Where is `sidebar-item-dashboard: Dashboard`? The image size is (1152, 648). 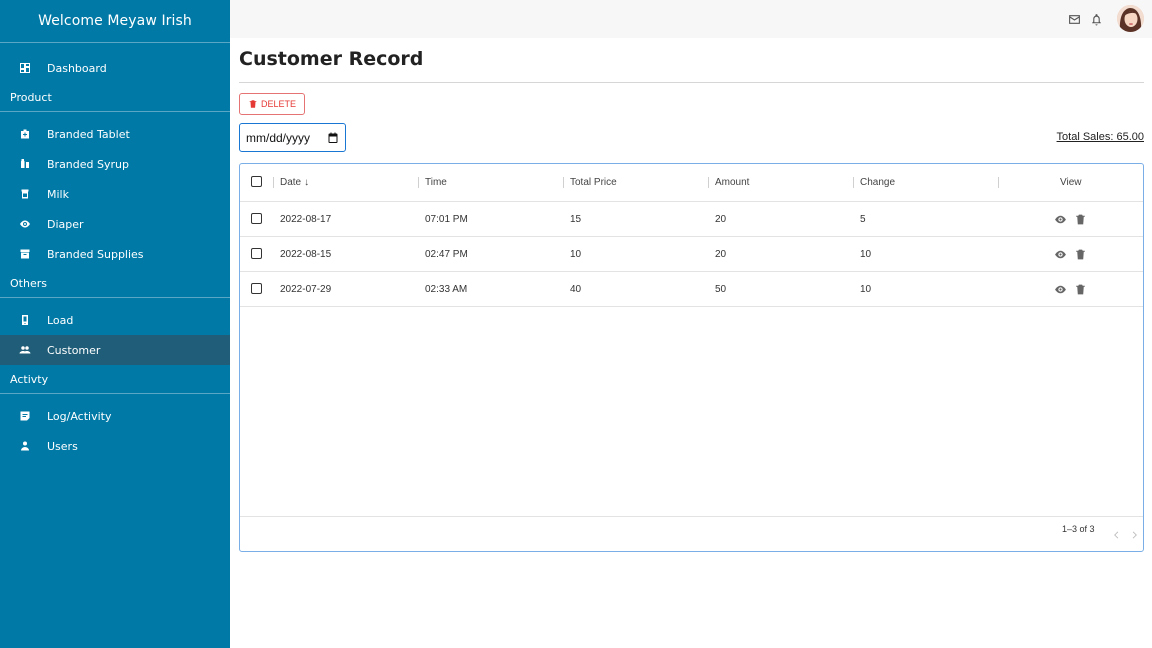
sidebar-item-dashboard: Dashboard is located at coordinates (115, 68).